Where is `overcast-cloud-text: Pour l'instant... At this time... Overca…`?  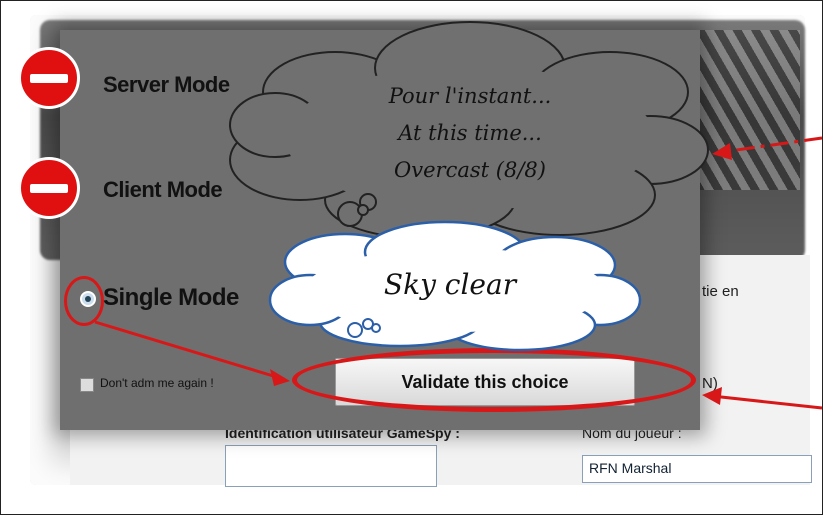 overcast-cloud-text: Pour l'instant... At this time... Overca… is located at coordinates (470, 133).